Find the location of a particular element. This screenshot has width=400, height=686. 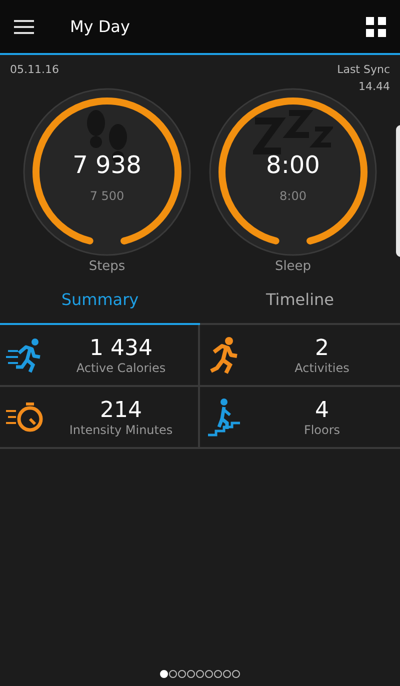

date-text: 05.11.16 is located at coordinates (34, 70).